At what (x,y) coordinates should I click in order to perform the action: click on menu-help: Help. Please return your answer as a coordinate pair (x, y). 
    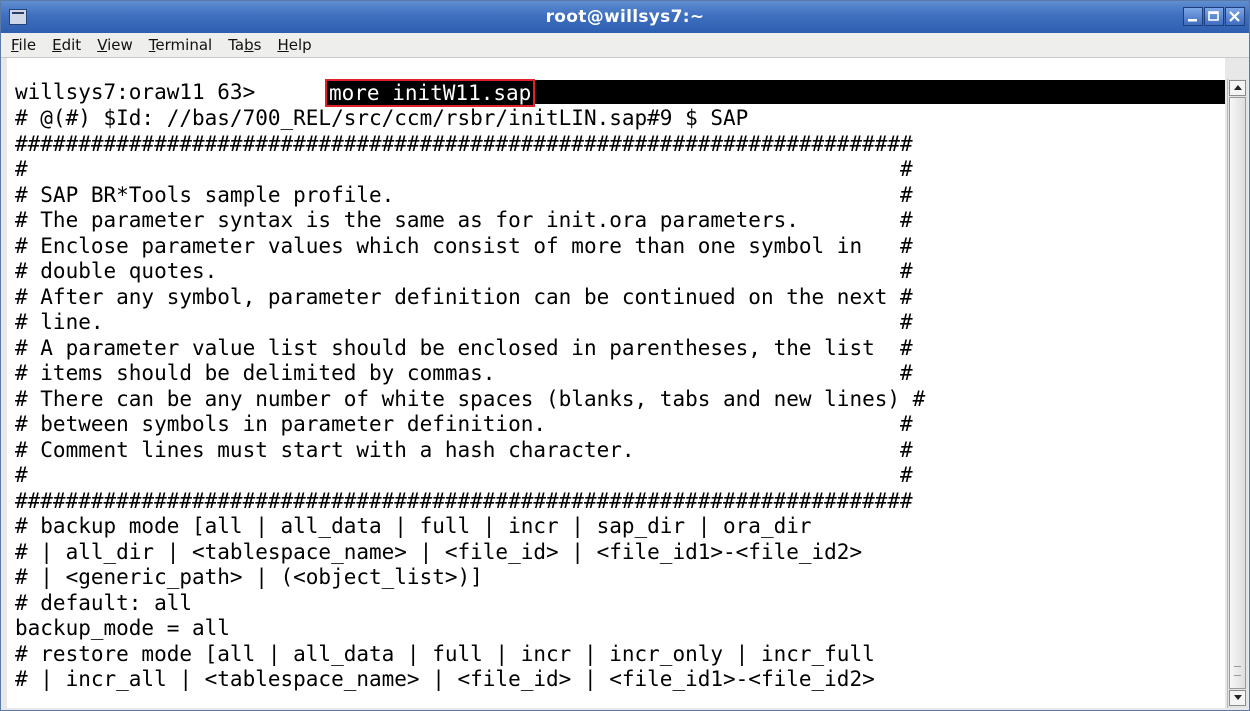
    Looking at the image, I should click on (294, 43).